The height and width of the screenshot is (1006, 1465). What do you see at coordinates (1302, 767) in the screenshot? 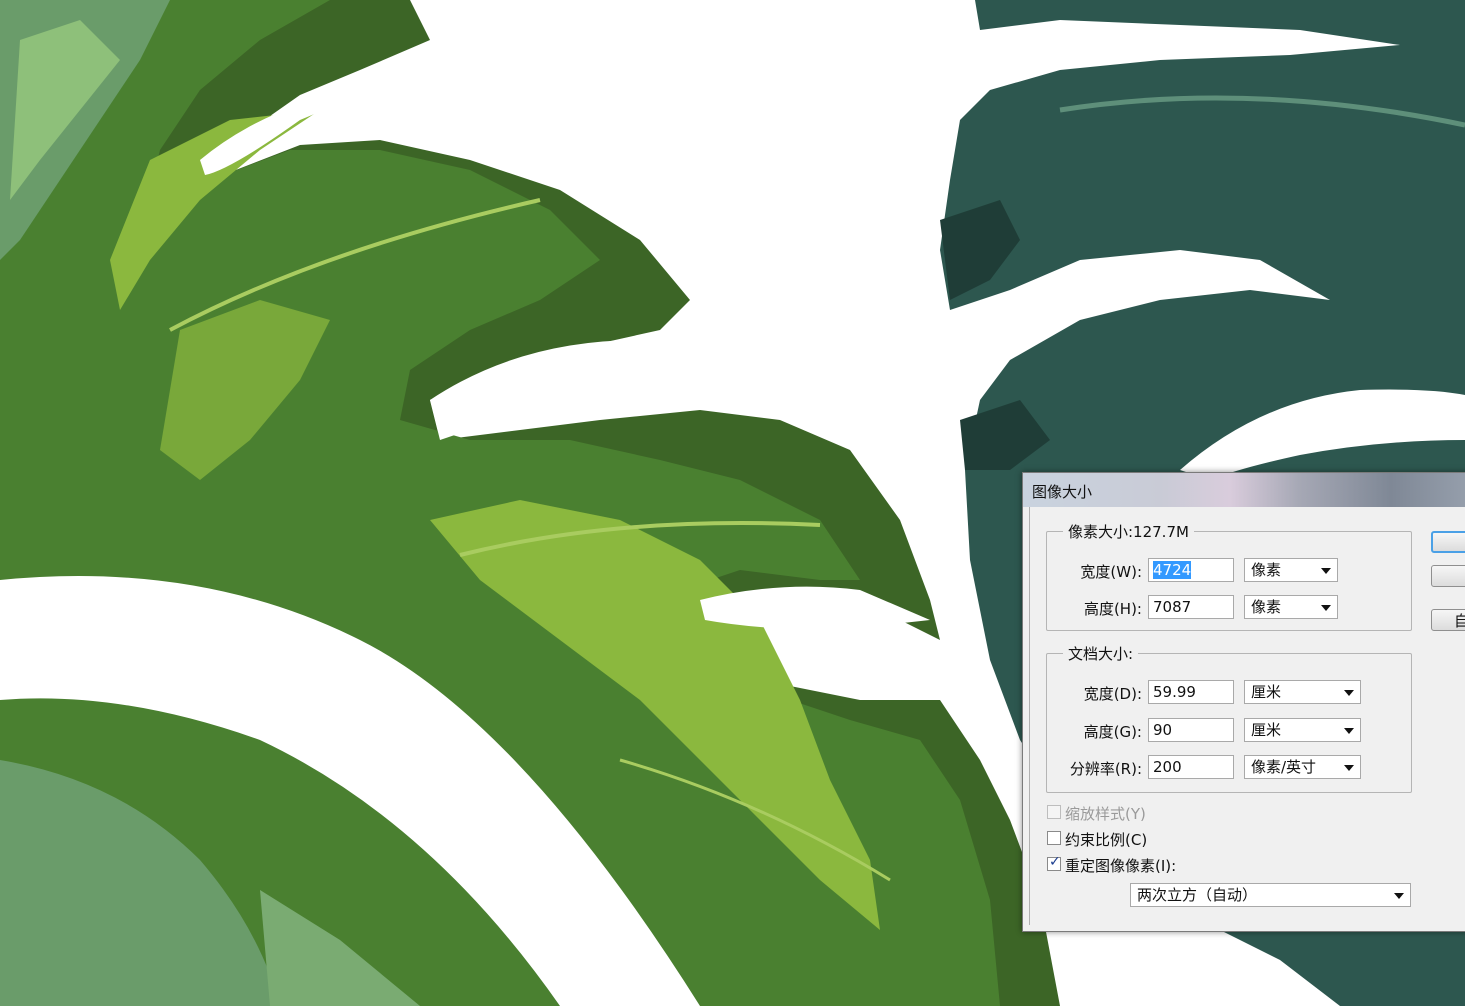
I see `resolution-unit-select: 像素/英寸` at bounding box center [1302, 767].